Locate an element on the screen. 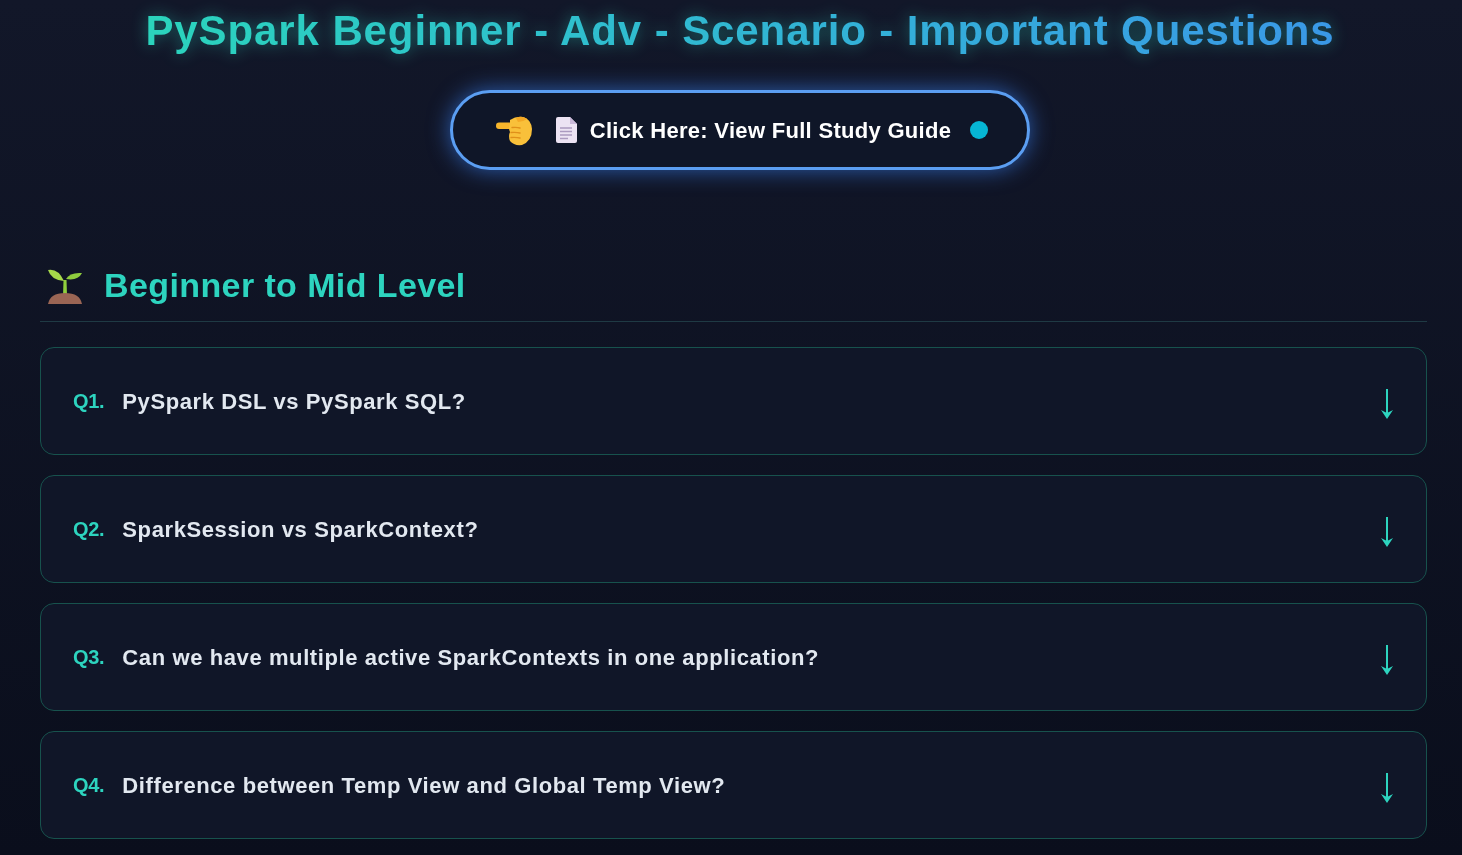 This screenshot has width=1462, height=855. question-number: Q3. is located at coordinates (89, 657).